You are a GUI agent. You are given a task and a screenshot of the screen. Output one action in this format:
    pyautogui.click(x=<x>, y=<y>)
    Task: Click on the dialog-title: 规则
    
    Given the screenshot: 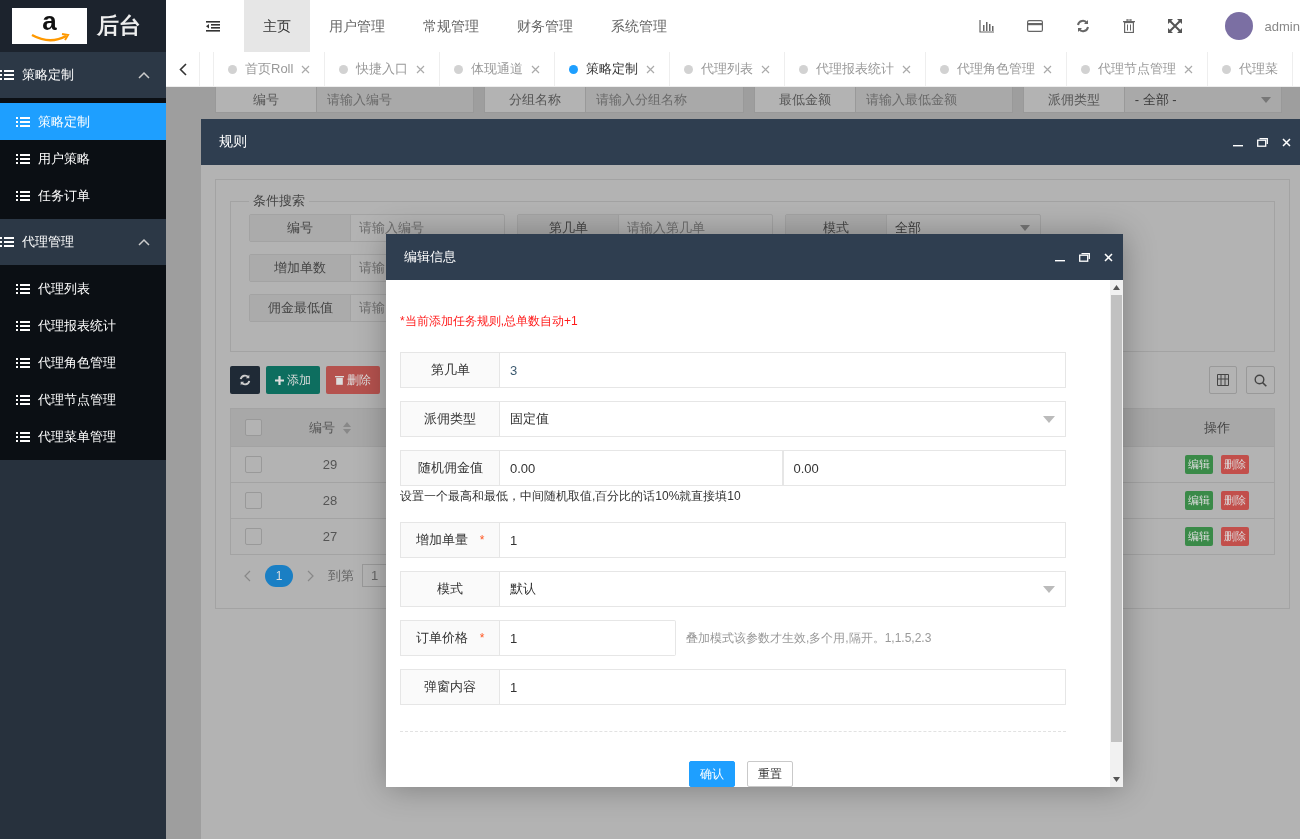 What is the action you would take?
    pyautogui.click(x=233, y=142)
    